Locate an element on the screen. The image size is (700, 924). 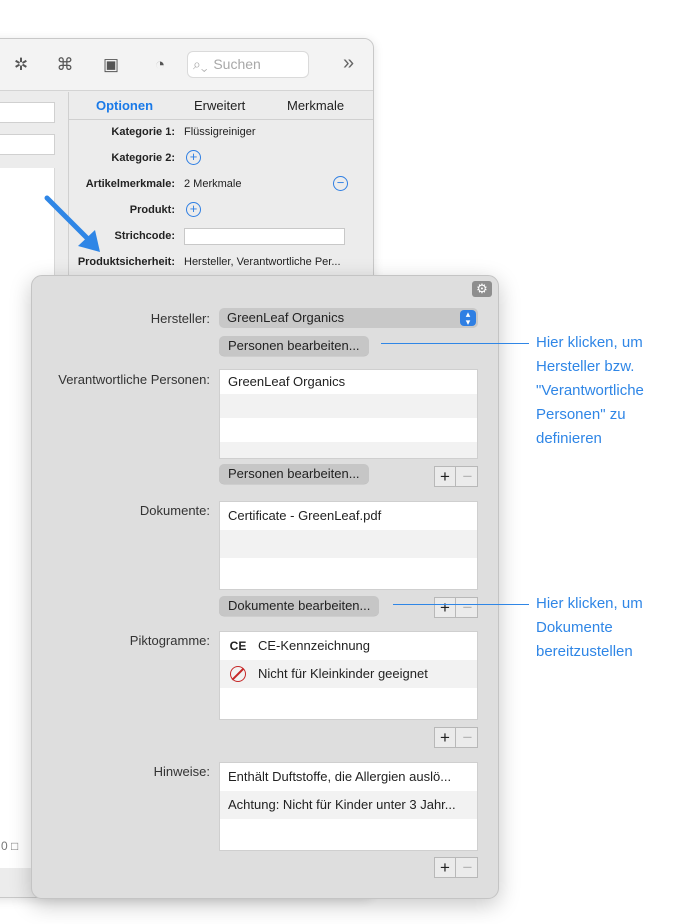
tab-merkmale: Merkmale is located at coordinates (315, 105).